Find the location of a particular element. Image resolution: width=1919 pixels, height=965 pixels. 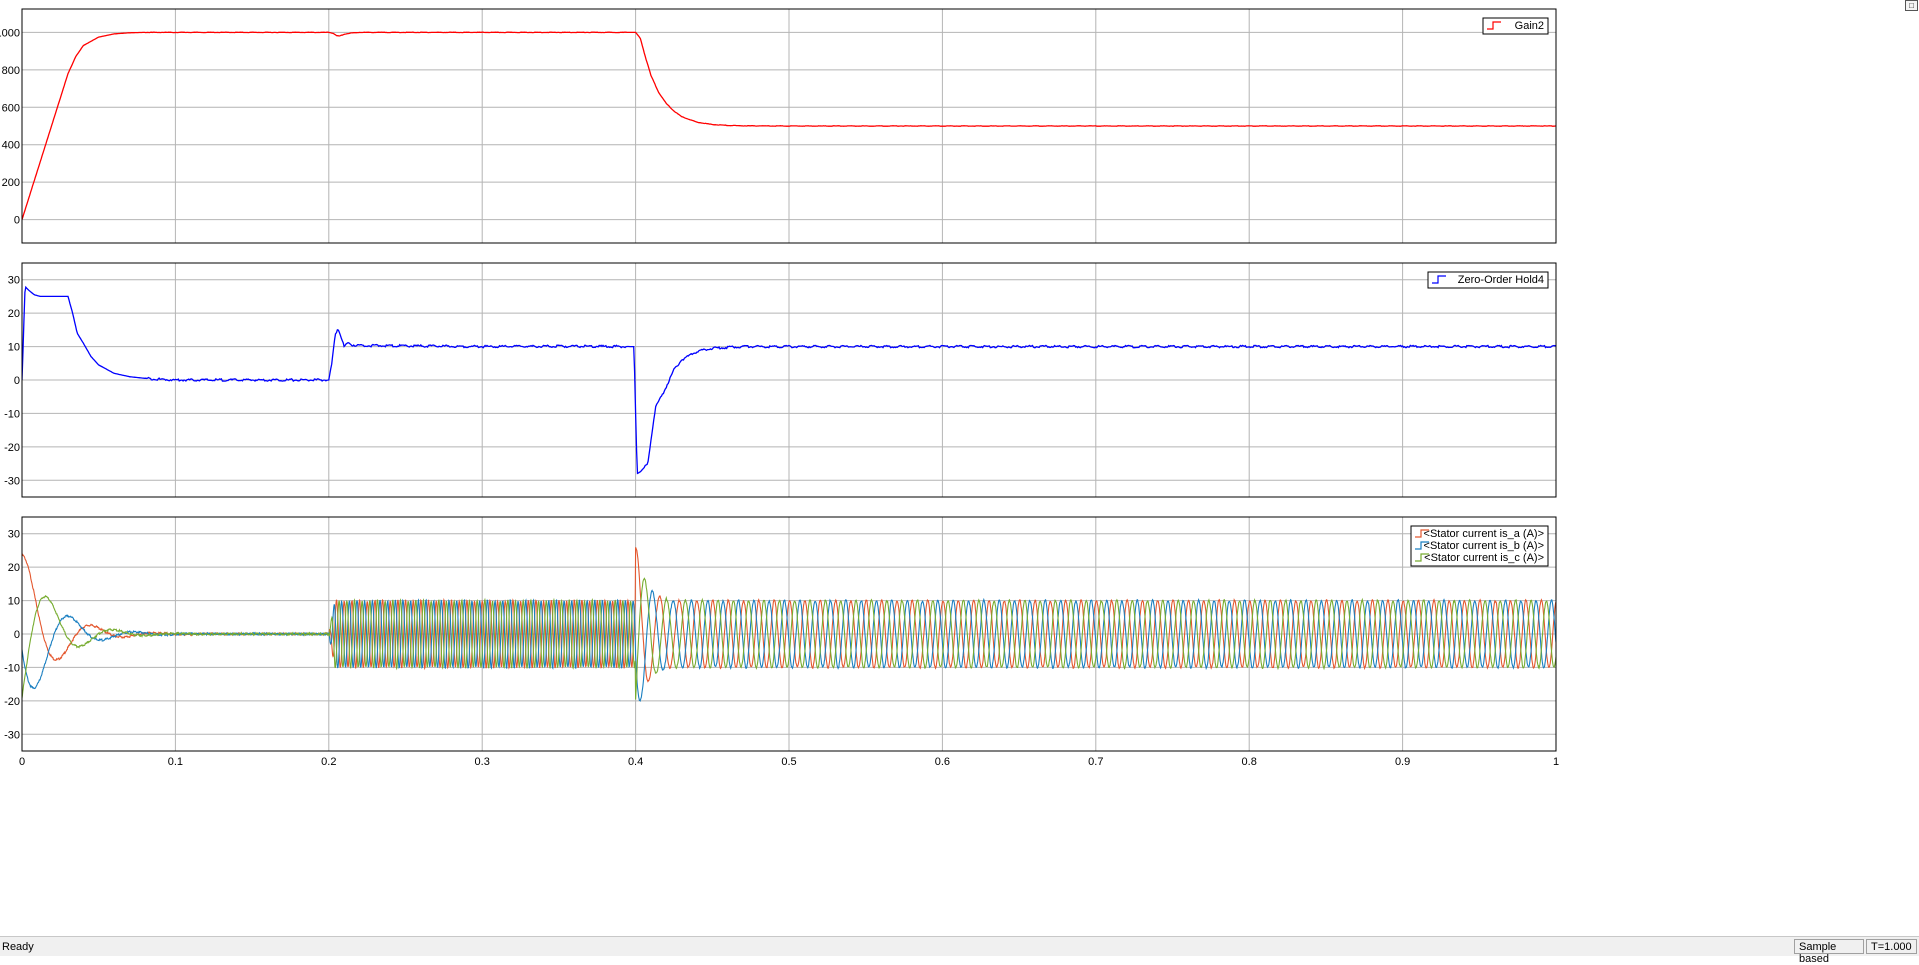

x-tick-label: 1 is located at coordinates (1556, 762).